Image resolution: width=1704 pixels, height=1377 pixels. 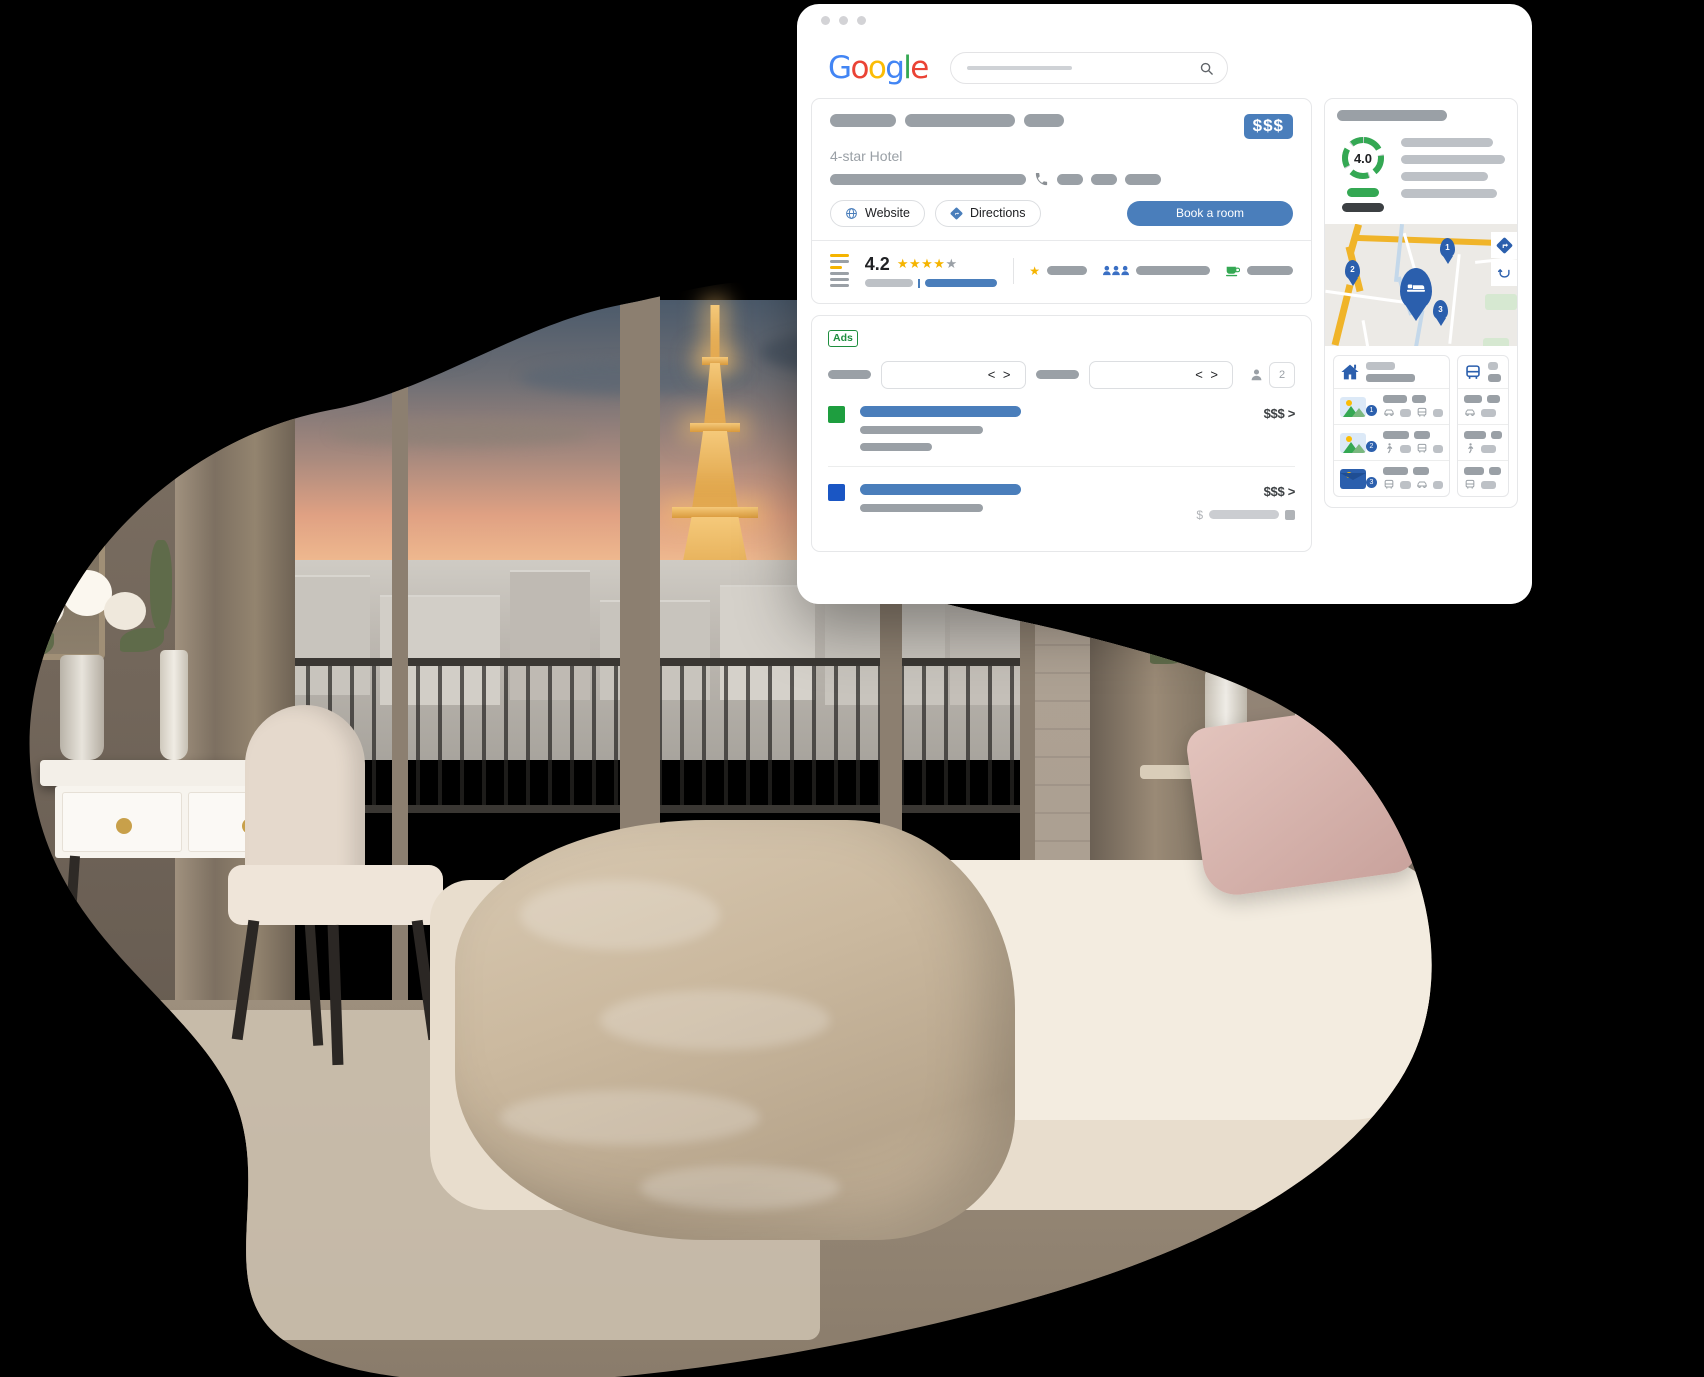 What do you see at coordinates (987, 213) in the screenshot?
I see `directions-button: Directions` at bounding box center [987, 213].